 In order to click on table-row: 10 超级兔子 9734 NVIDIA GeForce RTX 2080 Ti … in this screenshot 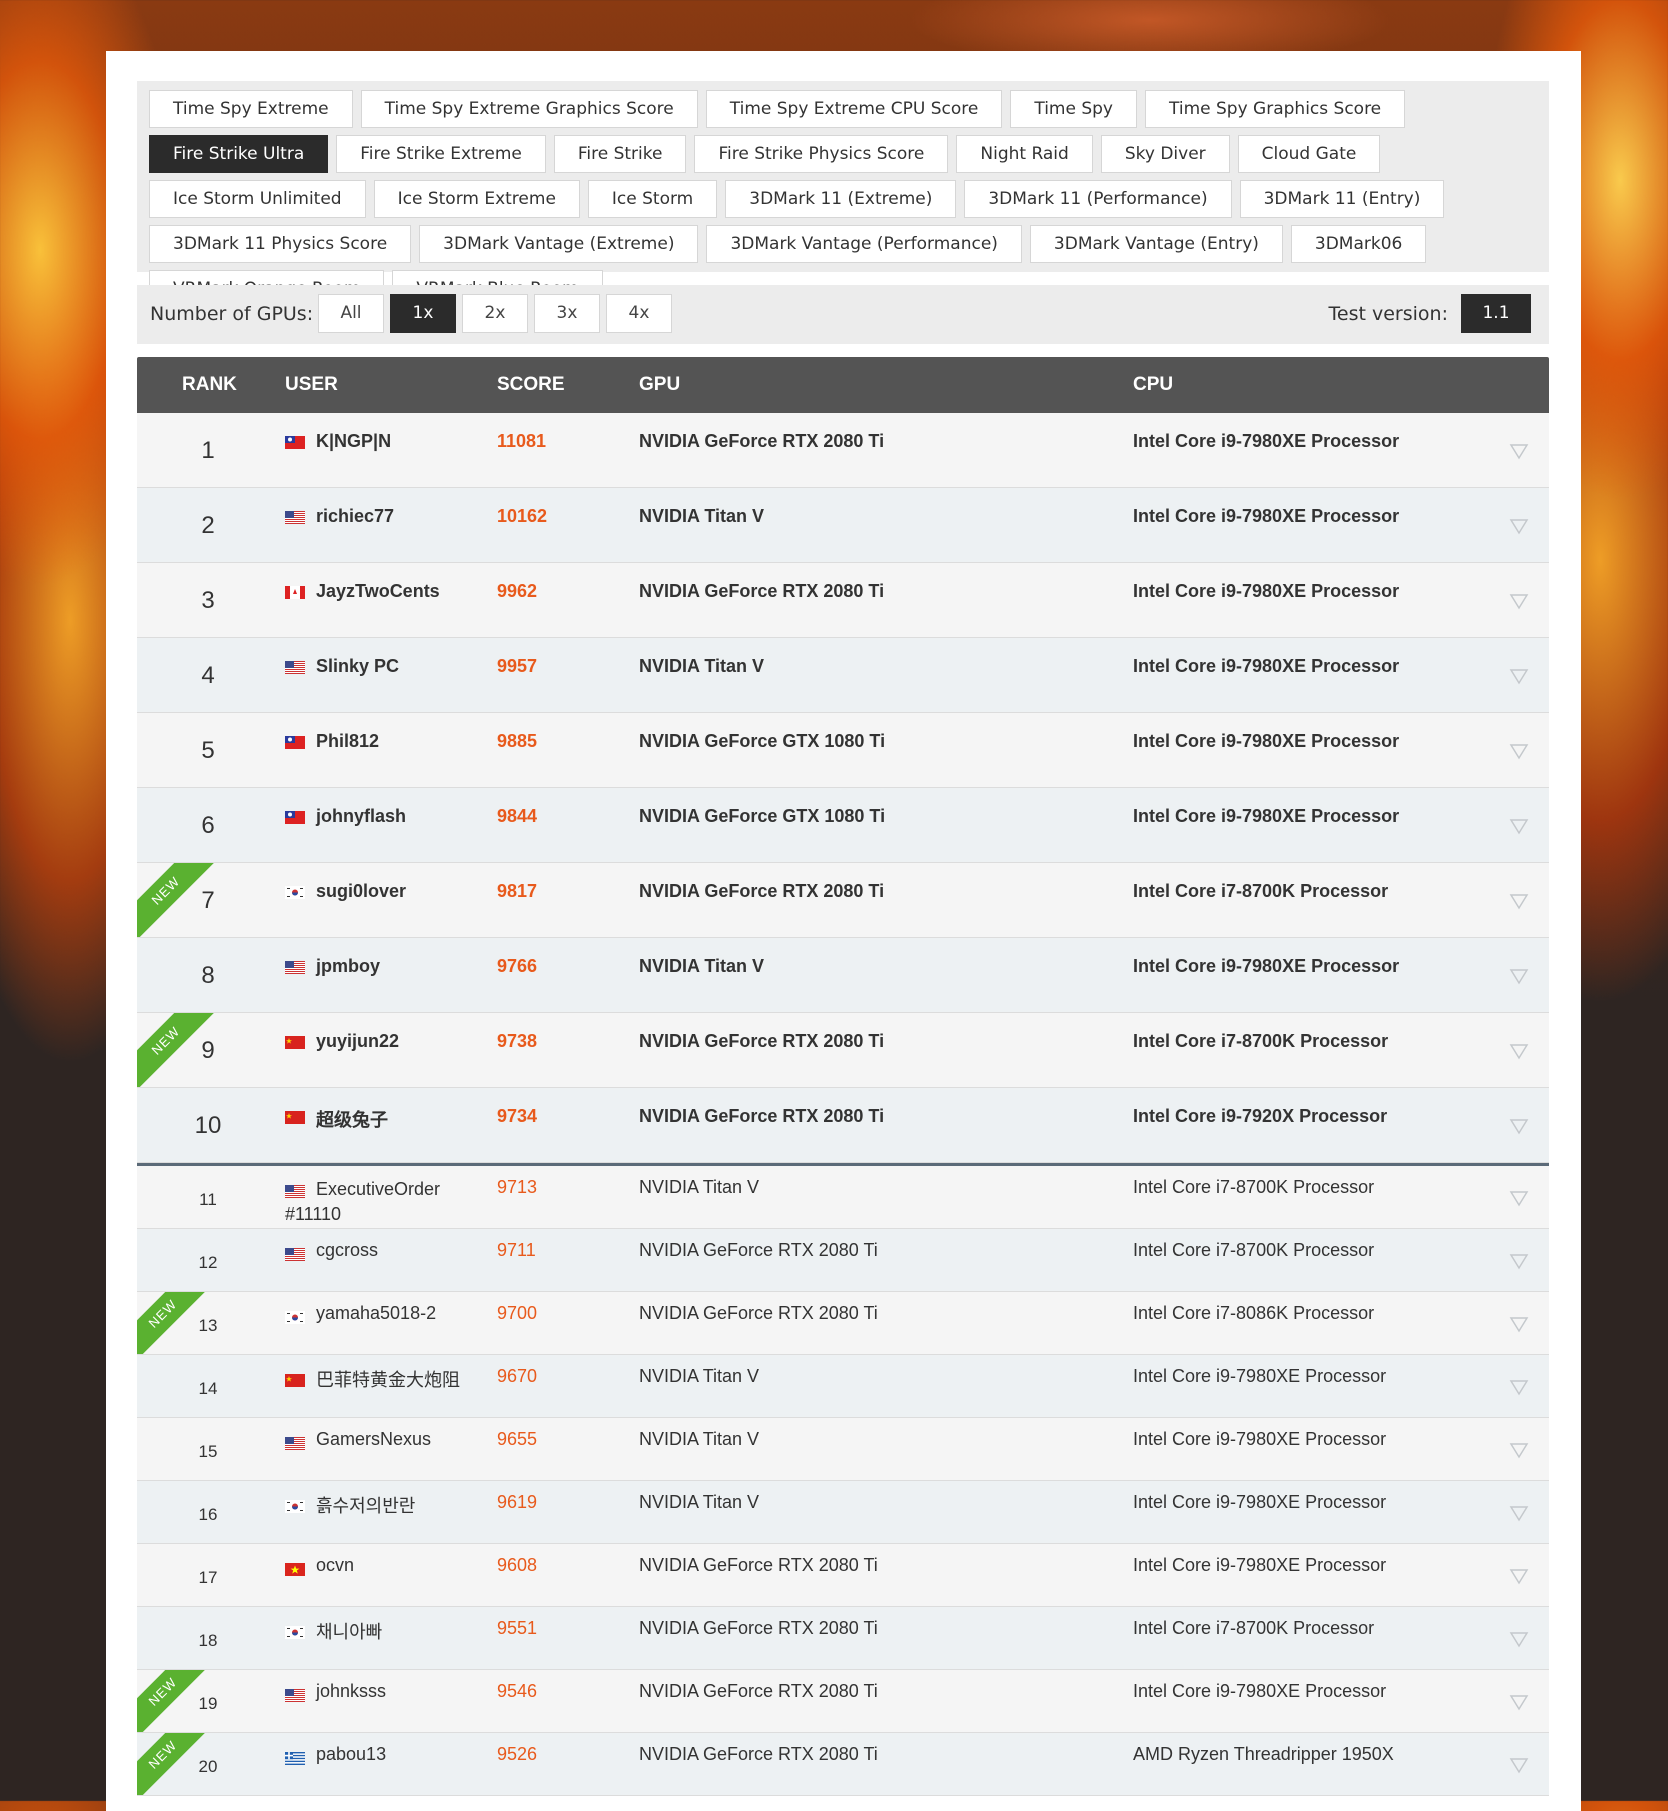, I will do `click(843, 1125)`.